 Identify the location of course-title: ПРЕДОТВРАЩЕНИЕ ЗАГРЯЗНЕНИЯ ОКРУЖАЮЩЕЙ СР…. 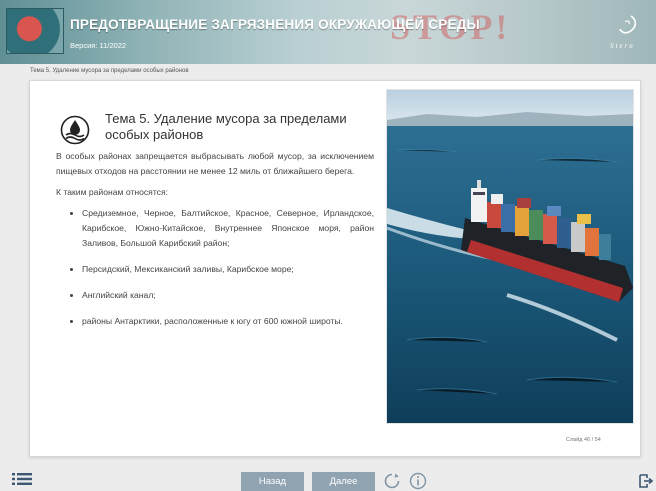
(275, 24).